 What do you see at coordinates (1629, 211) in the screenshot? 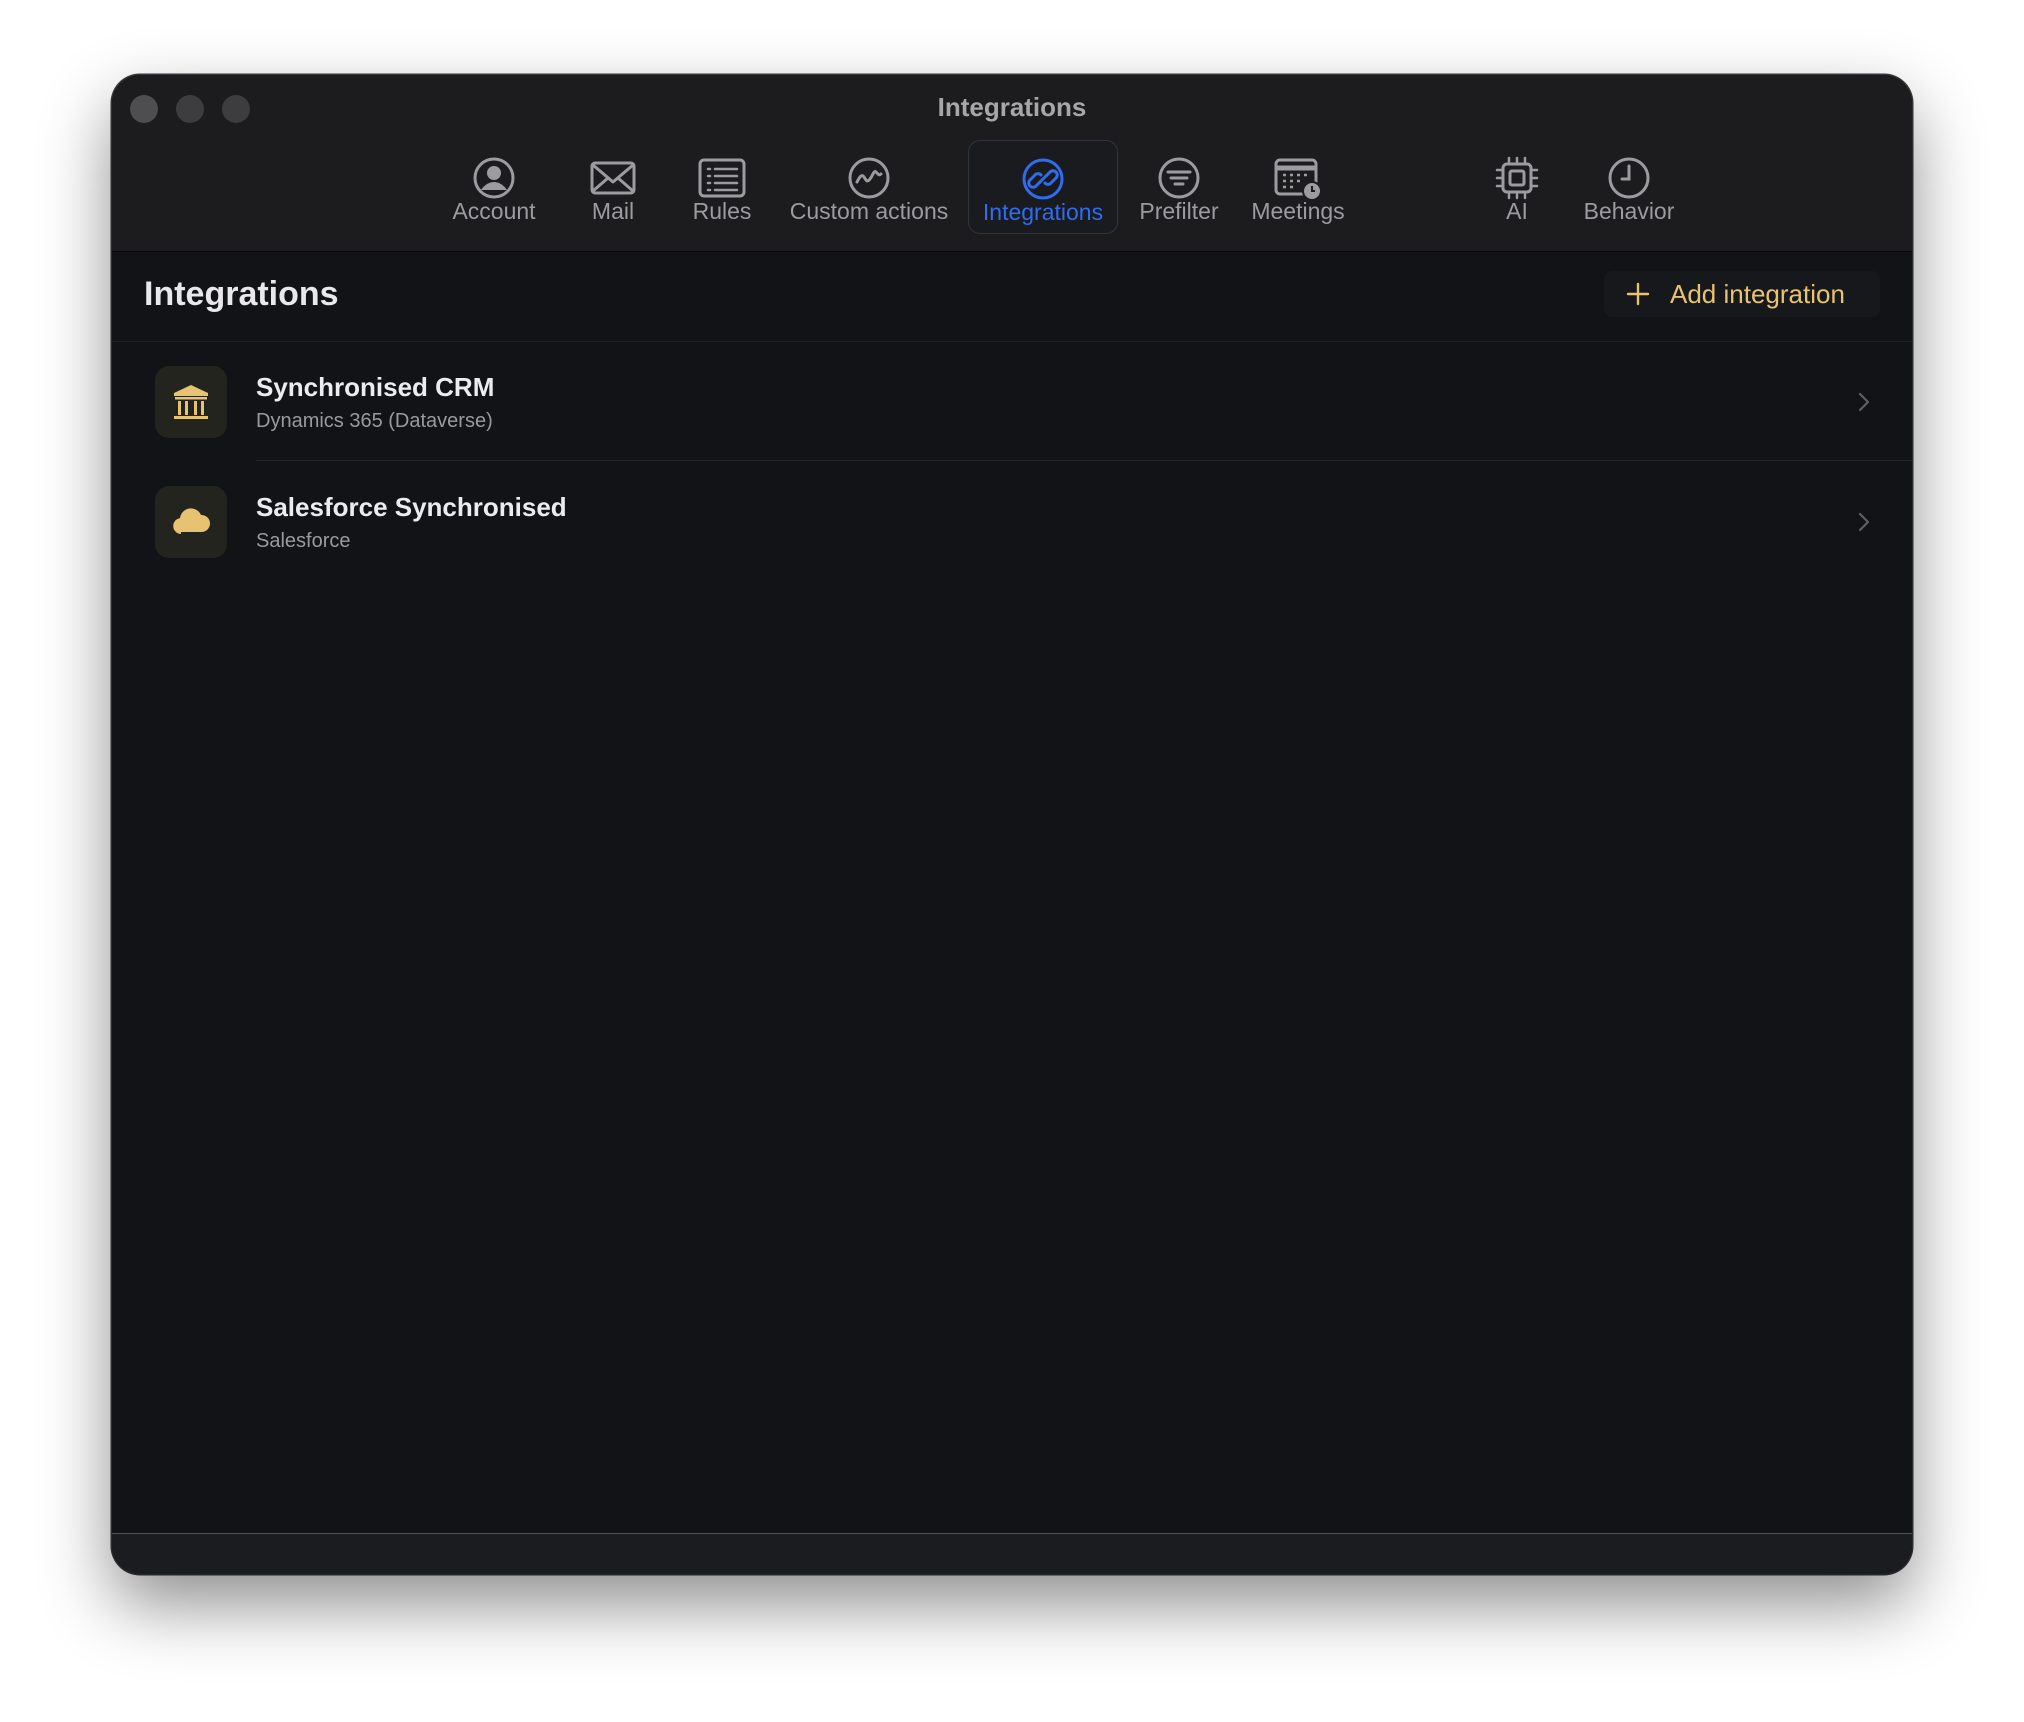
I see `tab-behavior-label: Behavior` at bounding box center [1629, 211].